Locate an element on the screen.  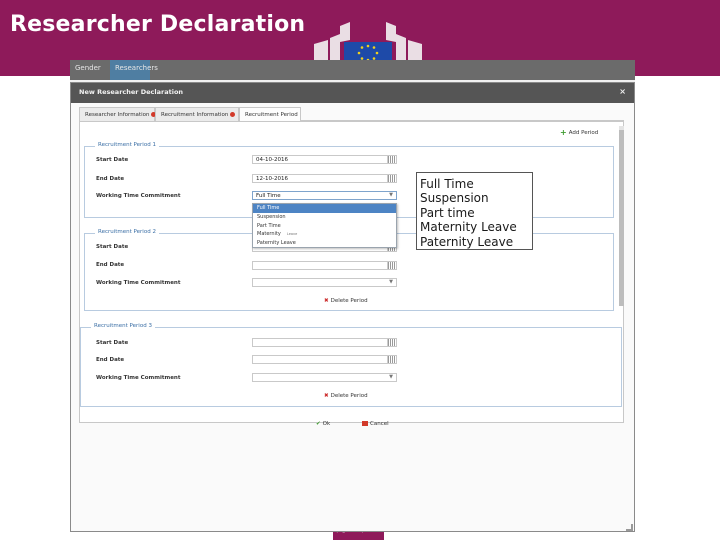
dialog-title: New Researcher Declaration is located at coordinates (131, 92).